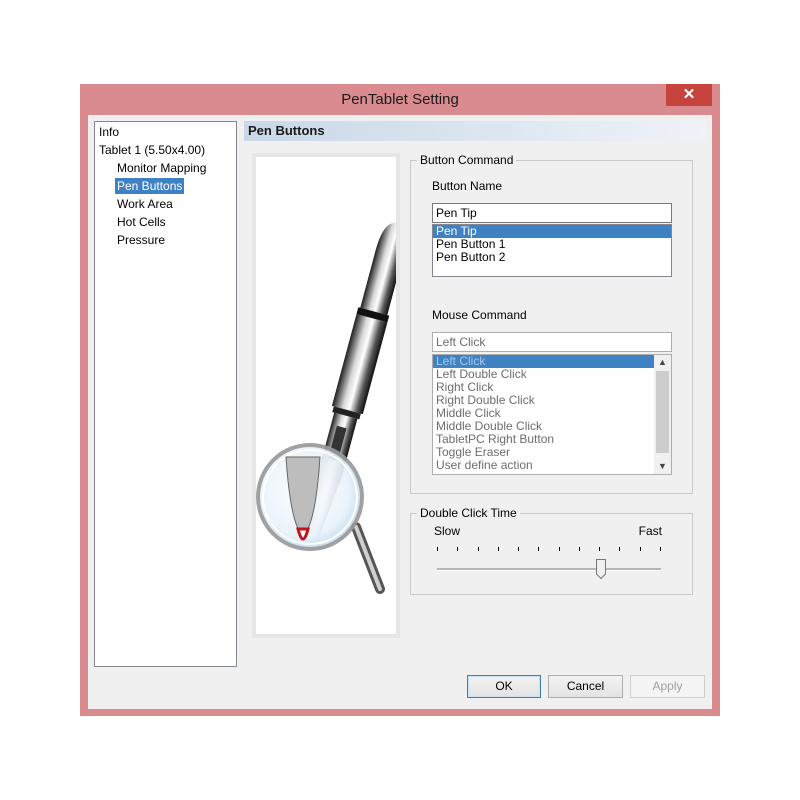  What do you see at coordinates (552, 250) in the screenshot?
I see `button-name-list: Pen Tip Pen Button 1 Pen Button 2` at bounding box center [552, 250].